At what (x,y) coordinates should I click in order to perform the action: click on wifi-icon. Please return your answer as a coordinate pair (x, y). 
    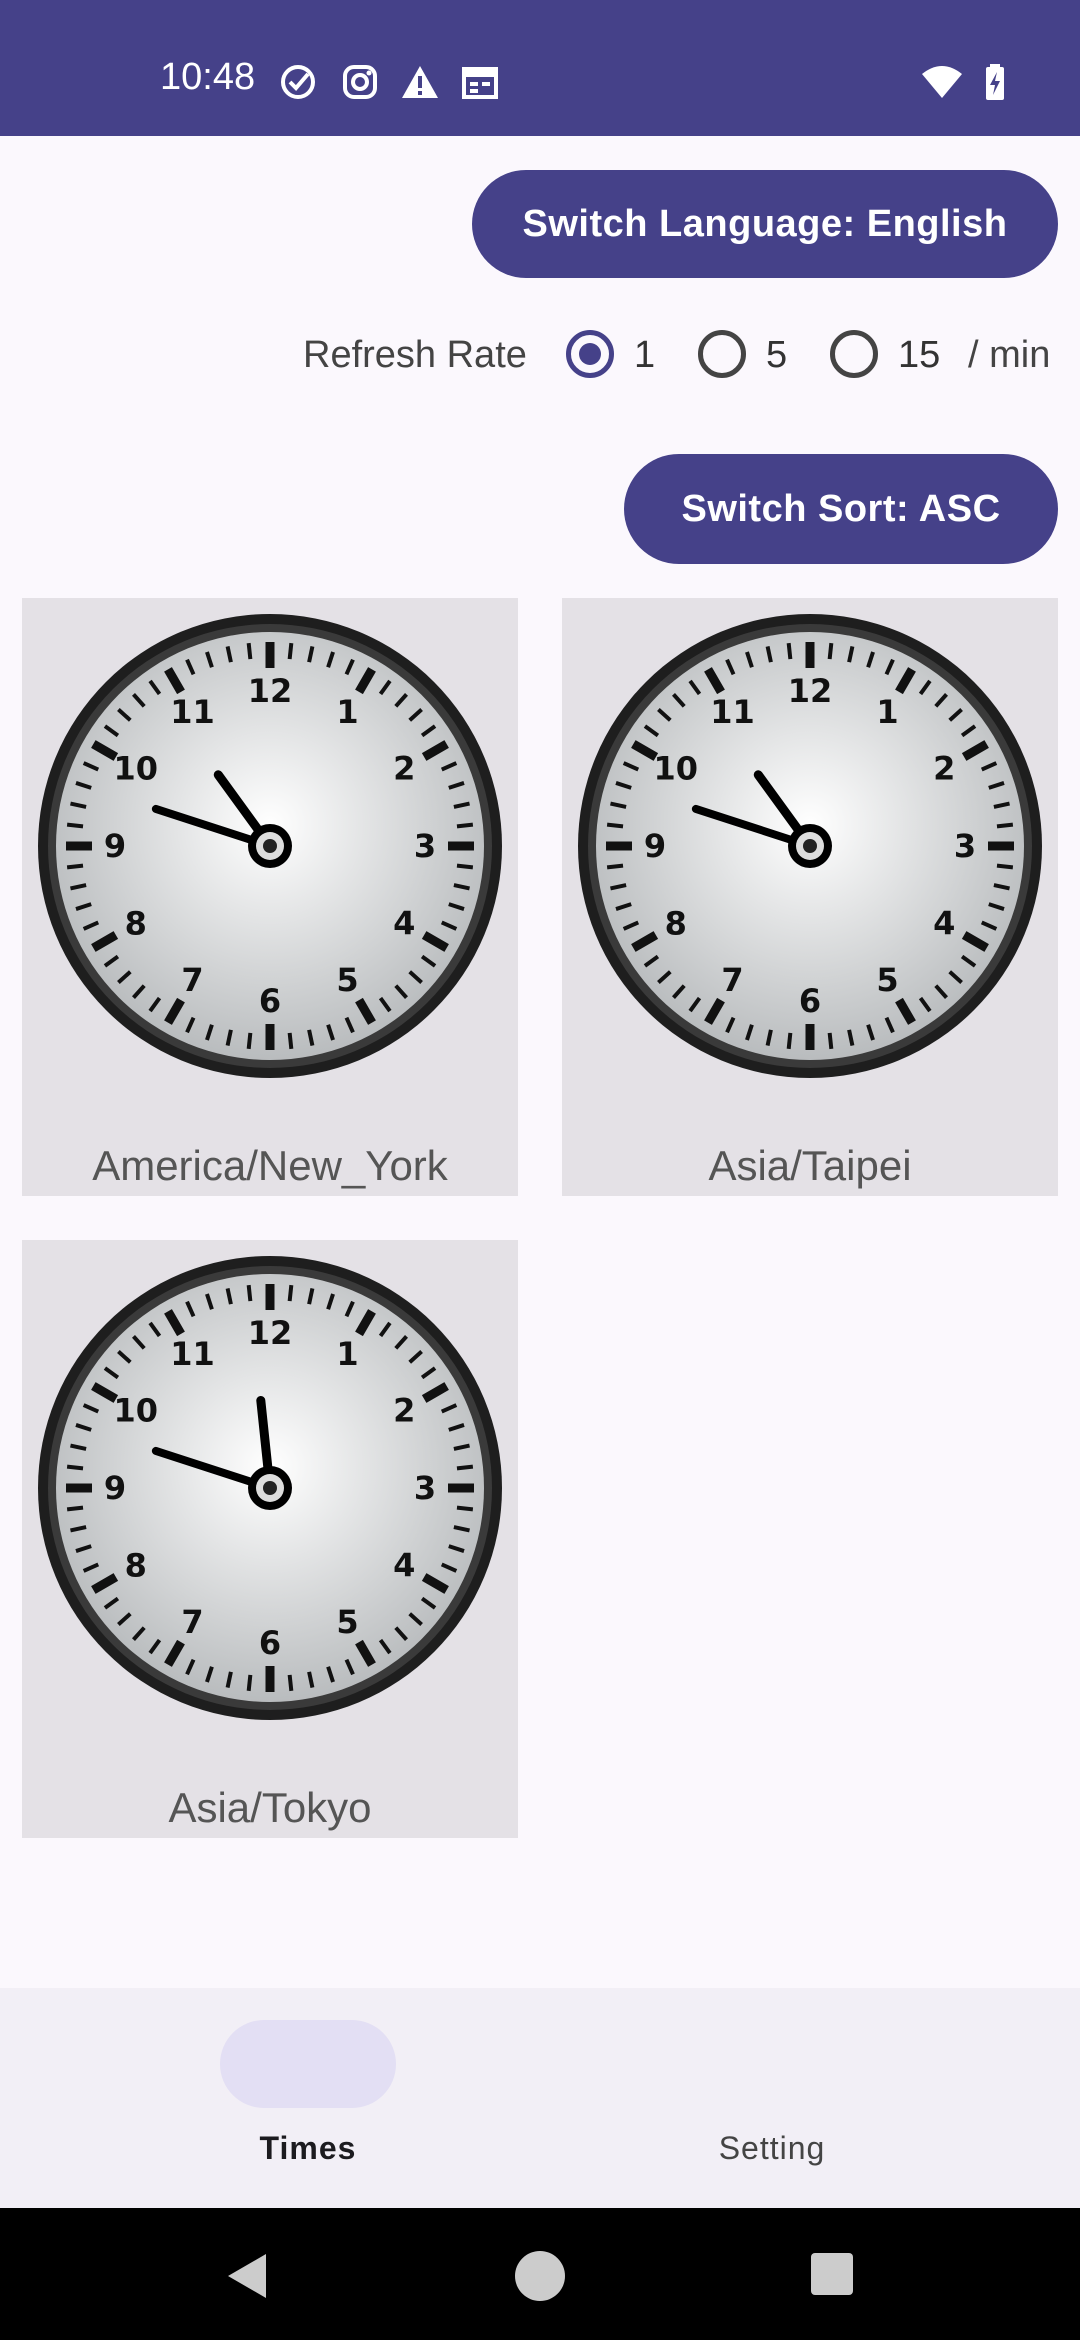
    Looking at the image, I should click on (942, 82).